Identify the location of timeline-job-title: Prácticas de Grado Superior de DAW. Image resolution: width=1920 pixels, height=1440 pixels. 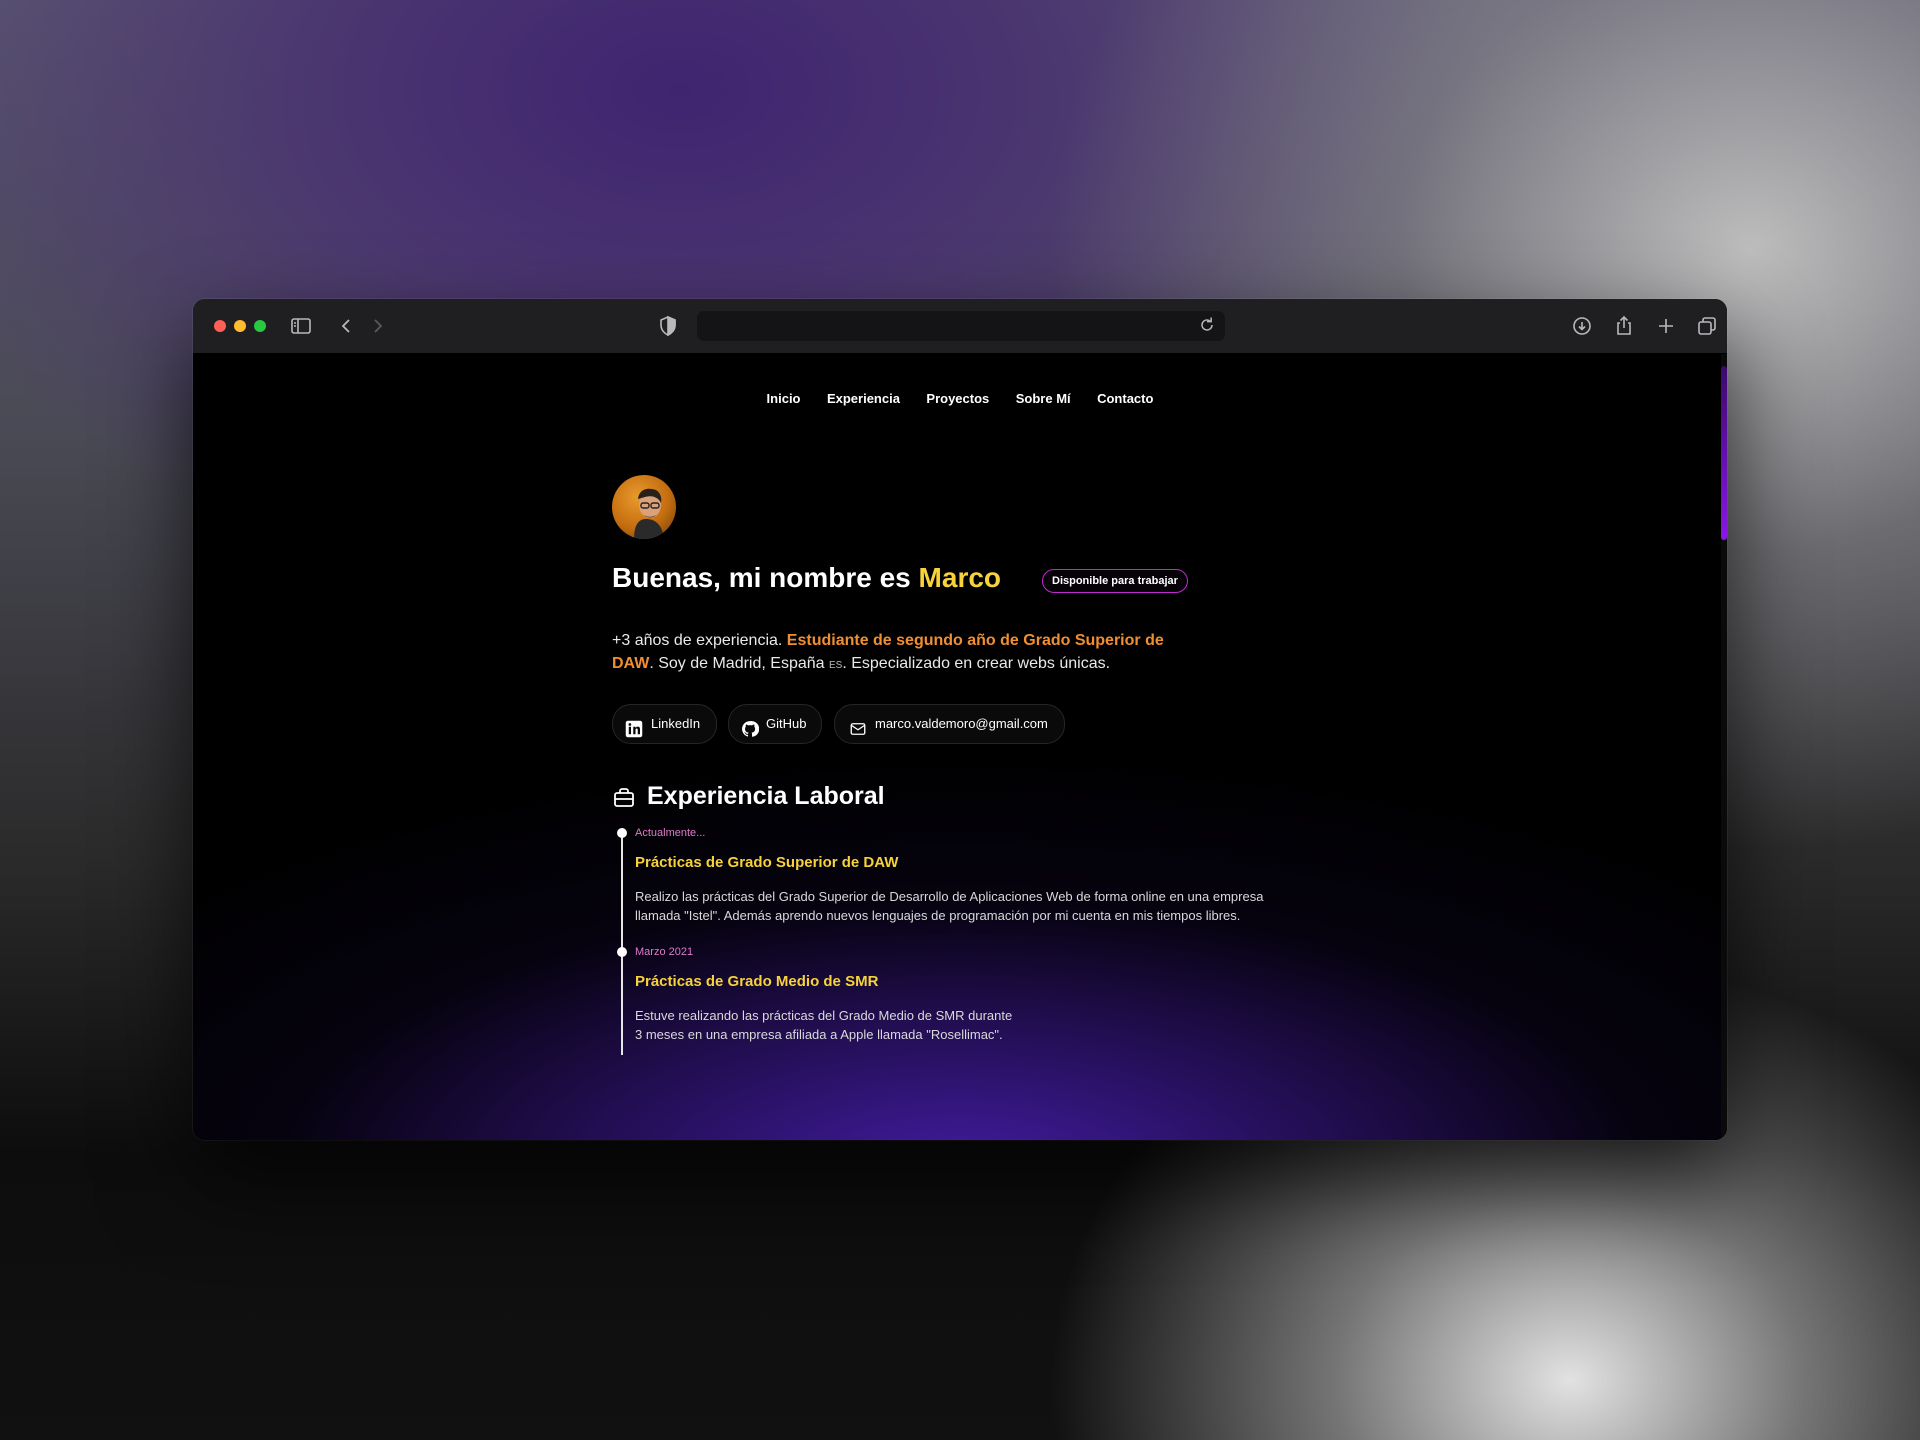
(767, 862).